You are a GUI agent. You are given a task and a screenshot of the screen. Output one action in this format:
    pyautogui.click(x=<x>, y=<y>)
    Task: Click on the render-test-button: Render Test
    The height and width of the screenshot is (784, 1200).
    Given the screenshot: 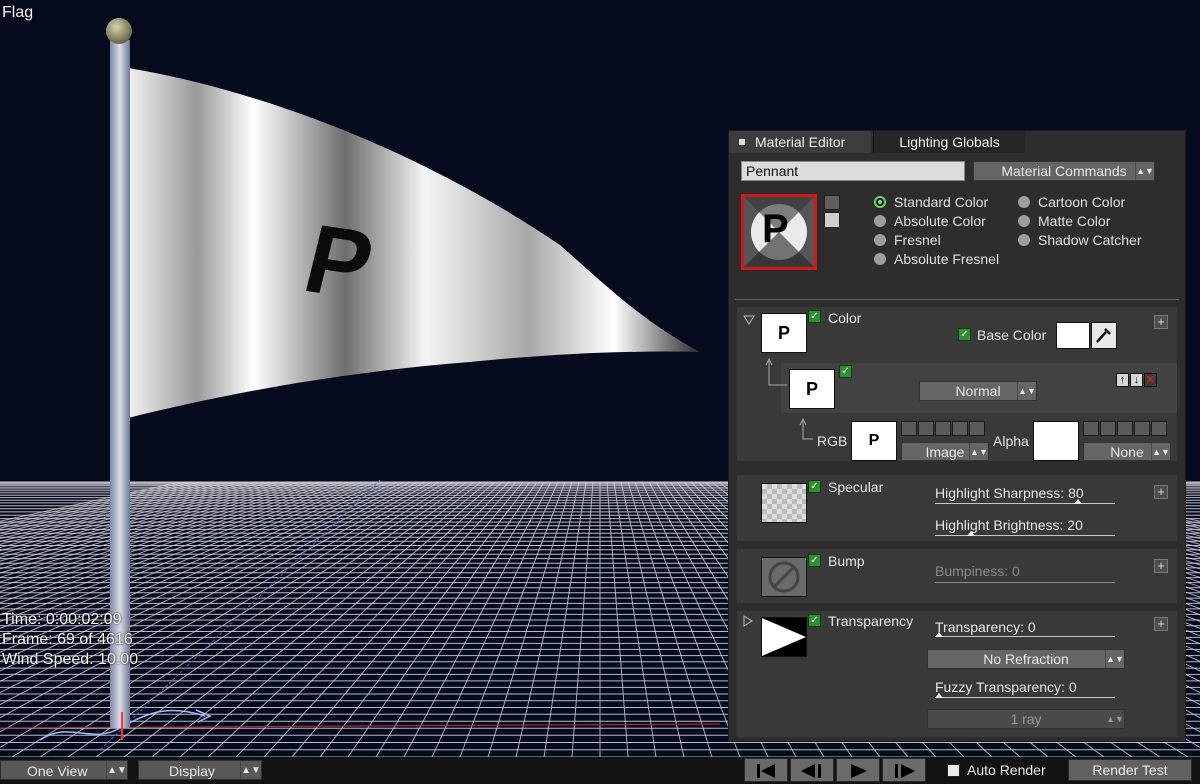 What is the action you would take?
    pyautogui.click(x=1130, y=770)
    